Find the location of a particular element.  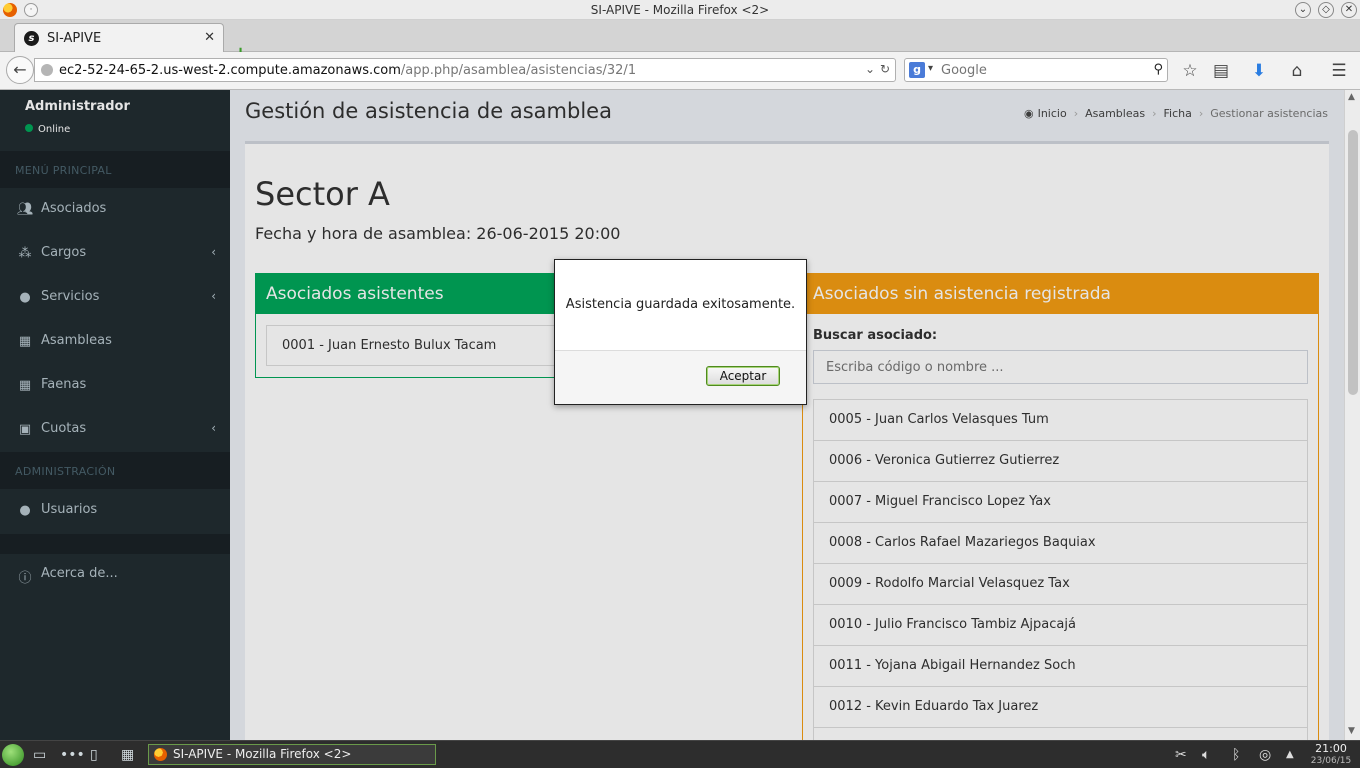

globe-icon is located at coordinates (47, 70).